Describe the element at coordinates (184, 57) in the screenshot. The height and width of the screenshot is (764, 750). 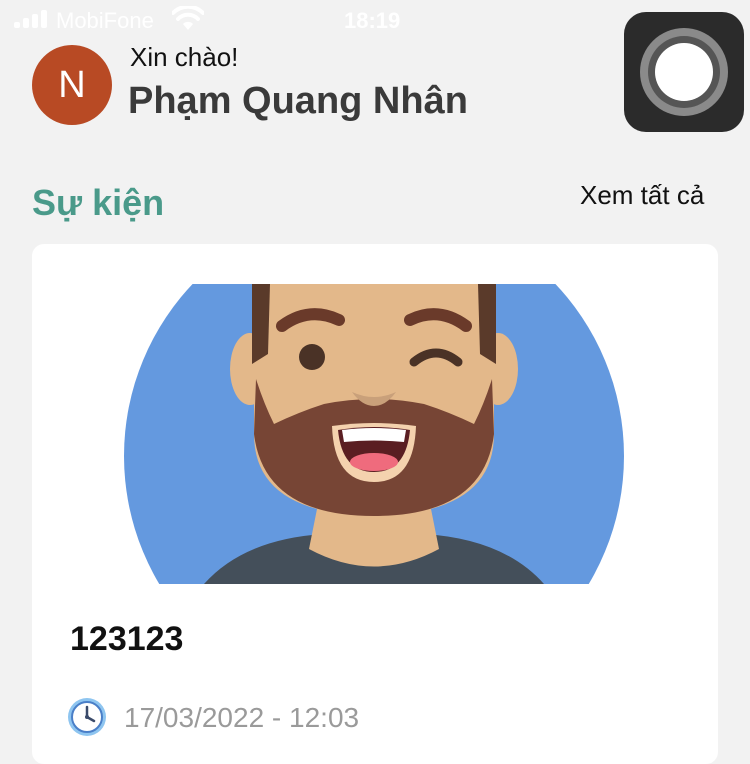
I see `greeting-text: Xin chào!` at that location.